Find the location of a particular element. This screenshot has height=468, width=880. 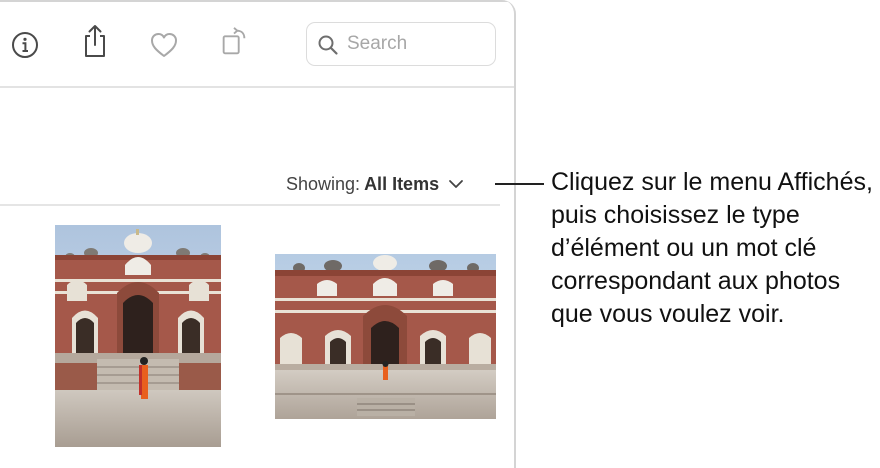

share-icon is located at coordinates (95, 41).